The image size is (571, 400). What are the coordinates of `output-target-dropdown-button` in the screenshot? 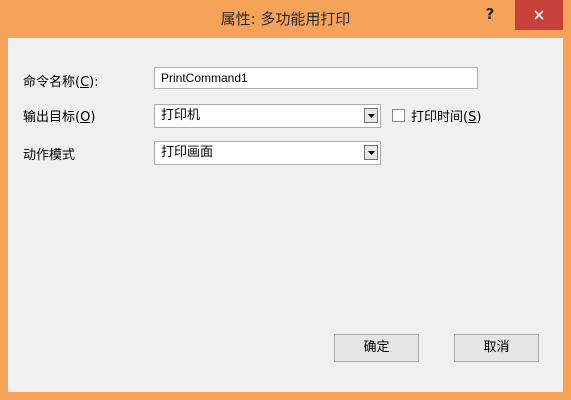 It's located at (371, 115).